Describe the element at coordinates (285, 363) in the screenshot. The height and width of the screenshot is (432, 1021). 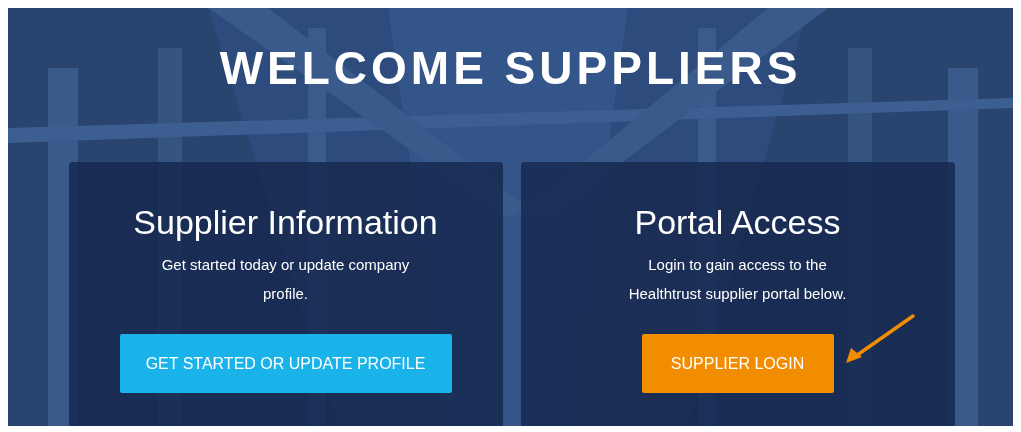
I see `profile-button: GET STARTED OR UPDATE PROFILE` at that location.